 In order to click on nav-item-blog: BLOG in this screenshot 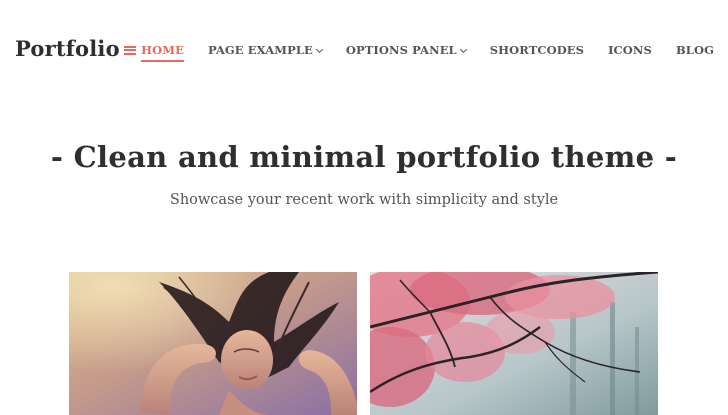, I will do `click(695, 52)`.